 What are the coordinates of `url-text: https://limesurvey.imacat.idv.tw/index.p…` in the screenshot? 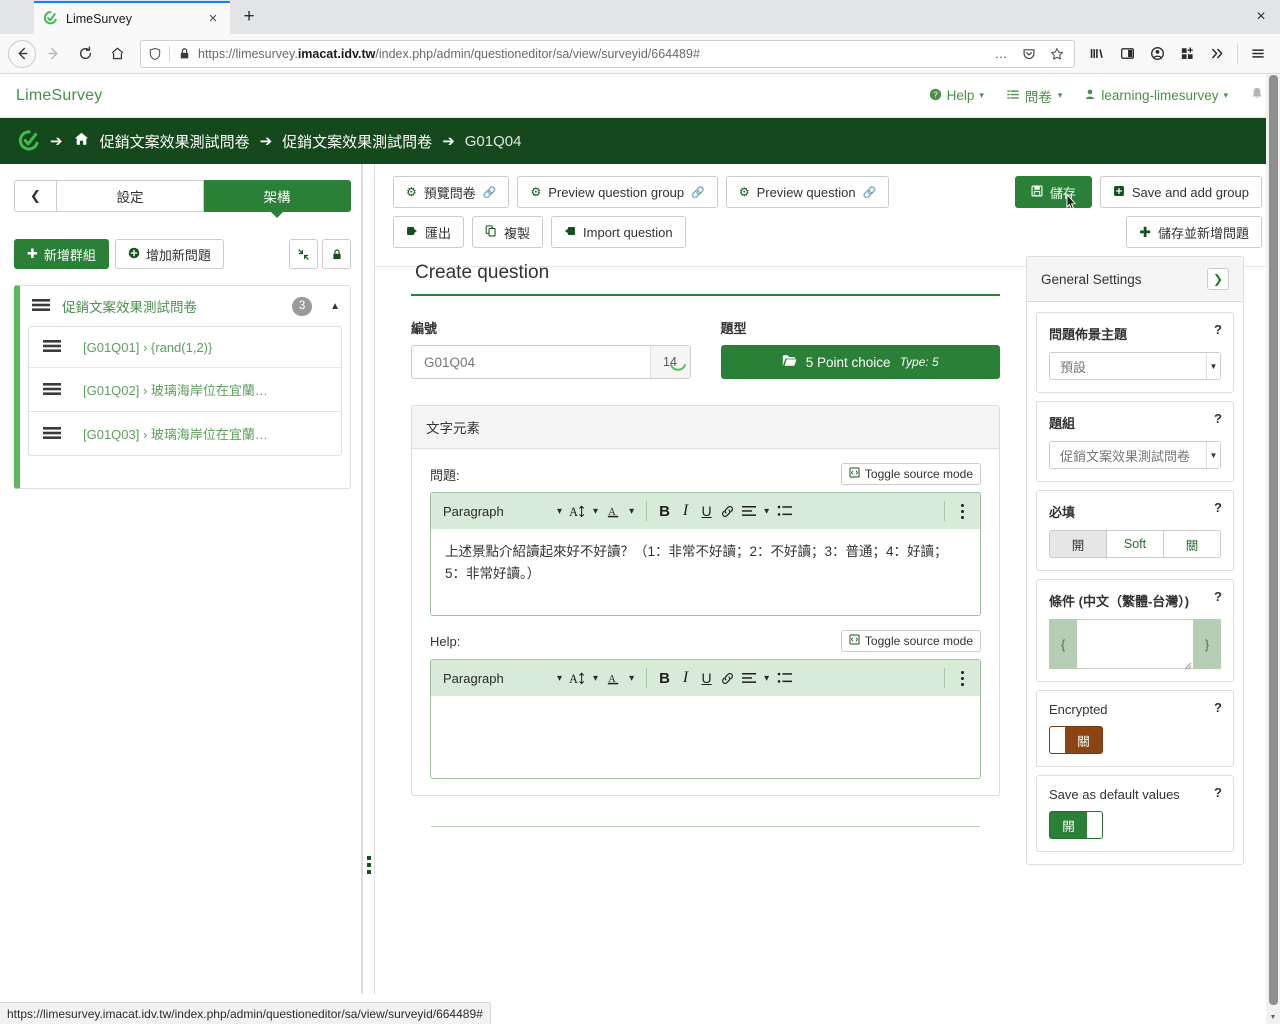 It's located at (591, 54).